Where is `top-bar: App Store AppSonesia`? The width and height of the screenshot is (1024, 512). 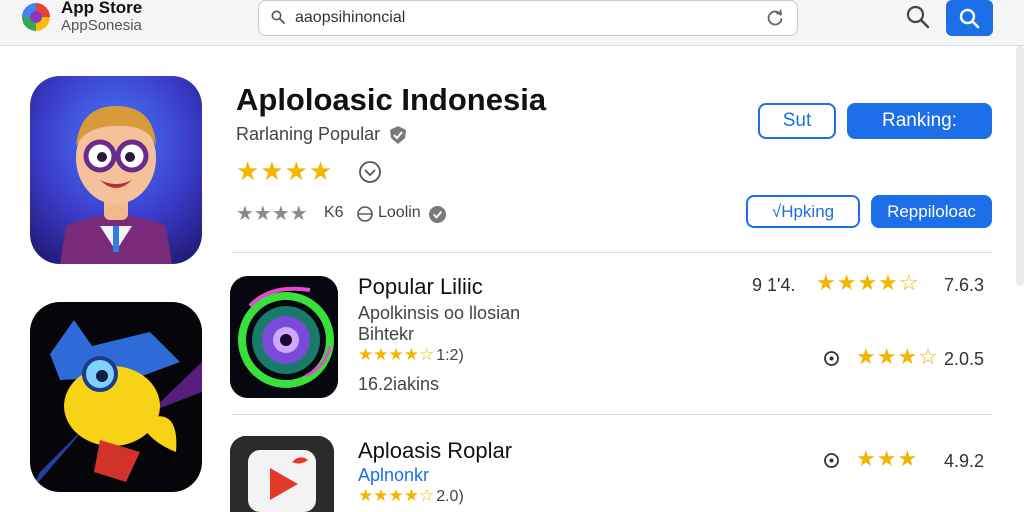
top-bar: App Store AppSonesia is located at coordinates (512, 23).